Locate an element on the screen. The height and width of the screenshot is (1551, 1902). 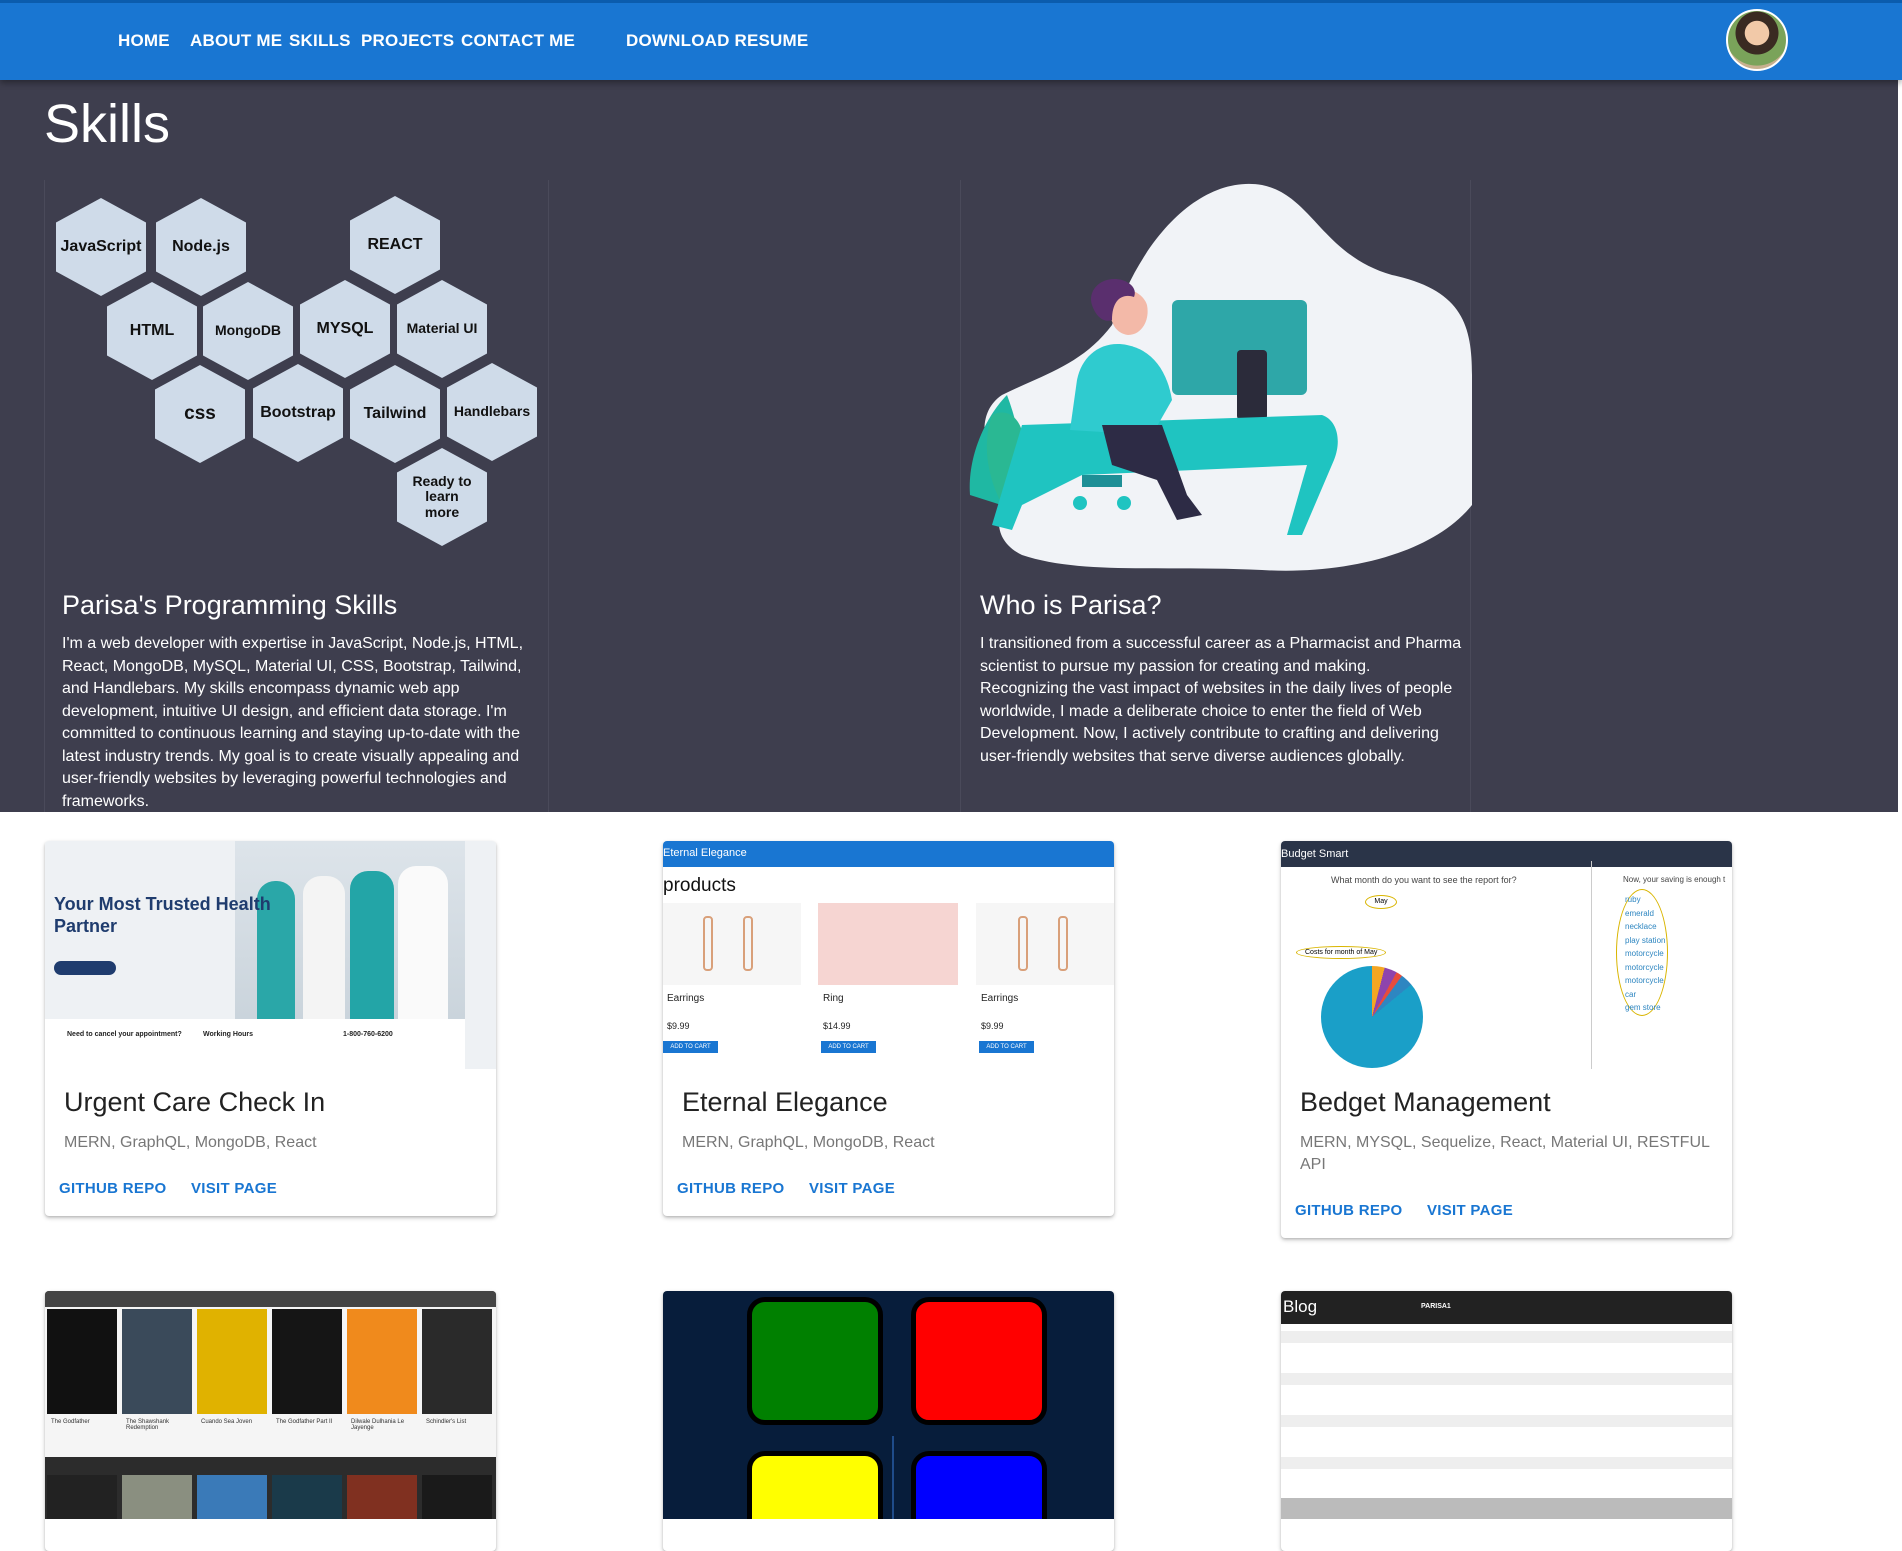
project-screenshot-simon is located at coordinates (888, 1405).